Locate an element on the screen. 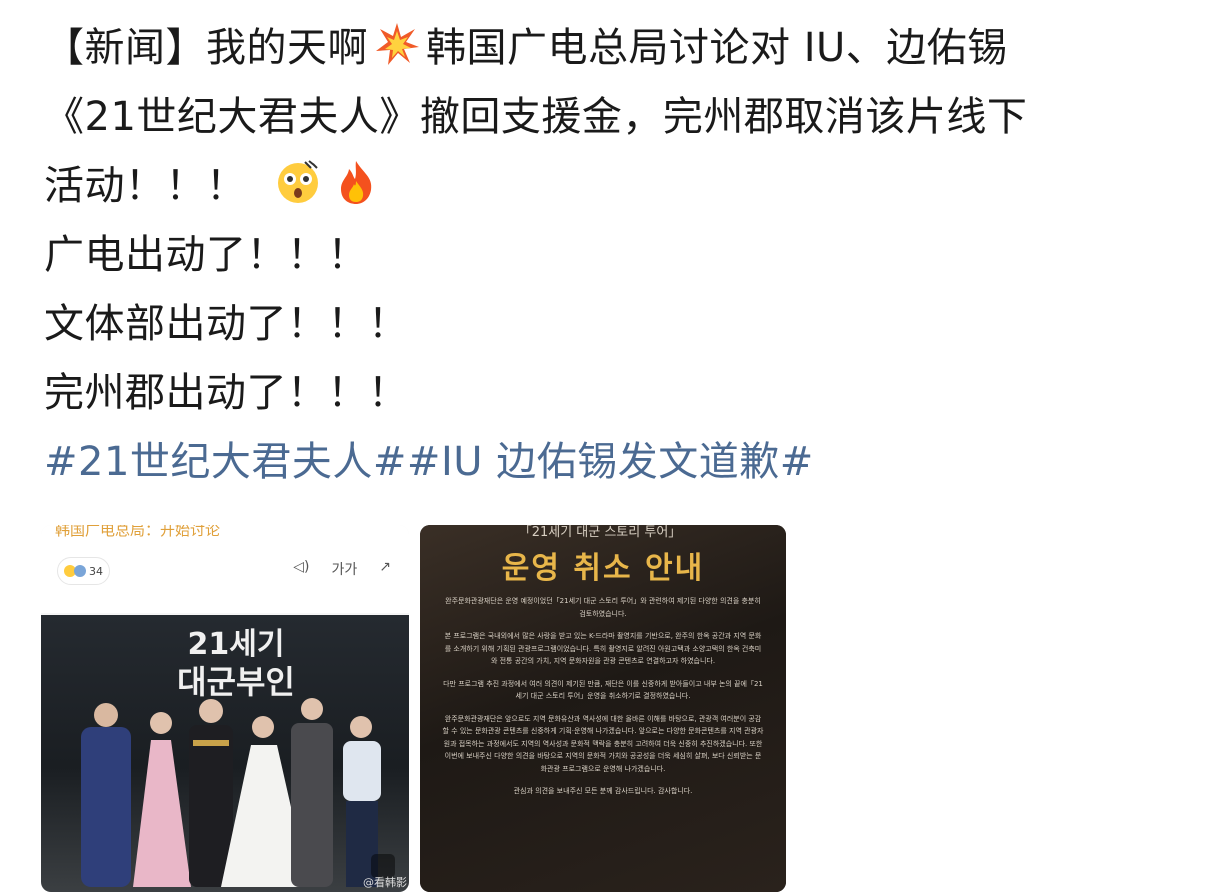  reaction-badge: 34 is located at coordinates (83, 571).